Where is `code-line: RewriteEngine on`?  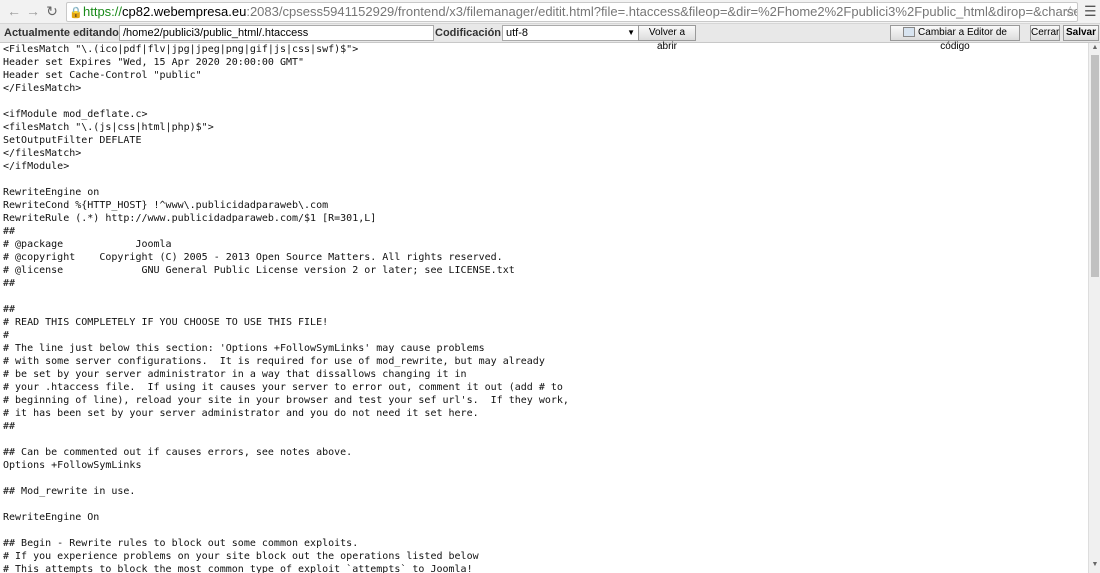 code-line: RewriteEngine on is located at coordinates (51, 192).